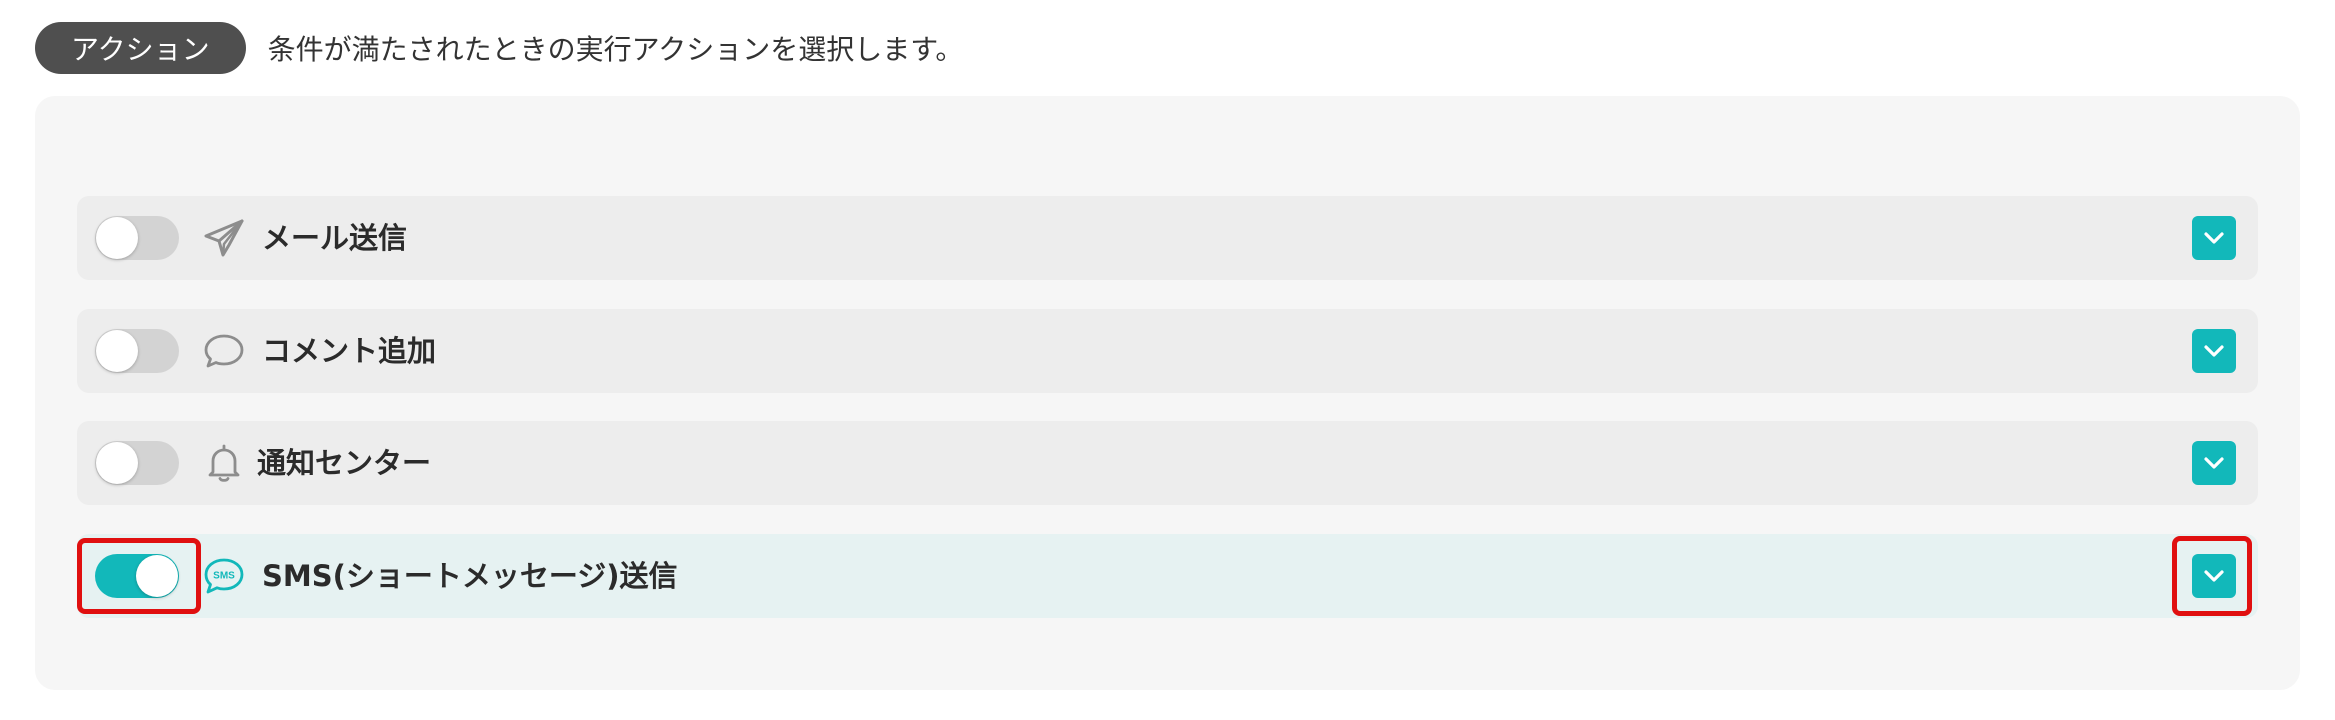 The height and width of the screenshot is (720, 2335). Describe the element at coordinates (224, 238) in the screenshot. I see `paper-plane-icon` at that location.